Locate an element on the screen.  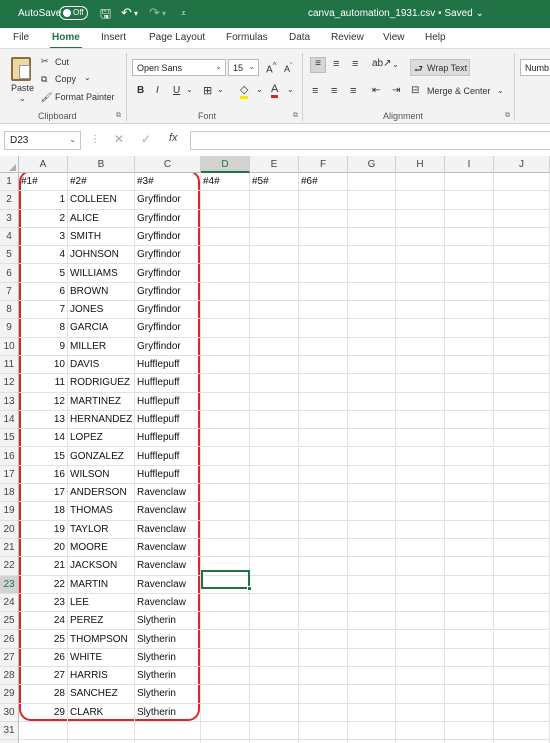
font-name-combo: Open Sans ⌄ is located at coordinates (179, 67).